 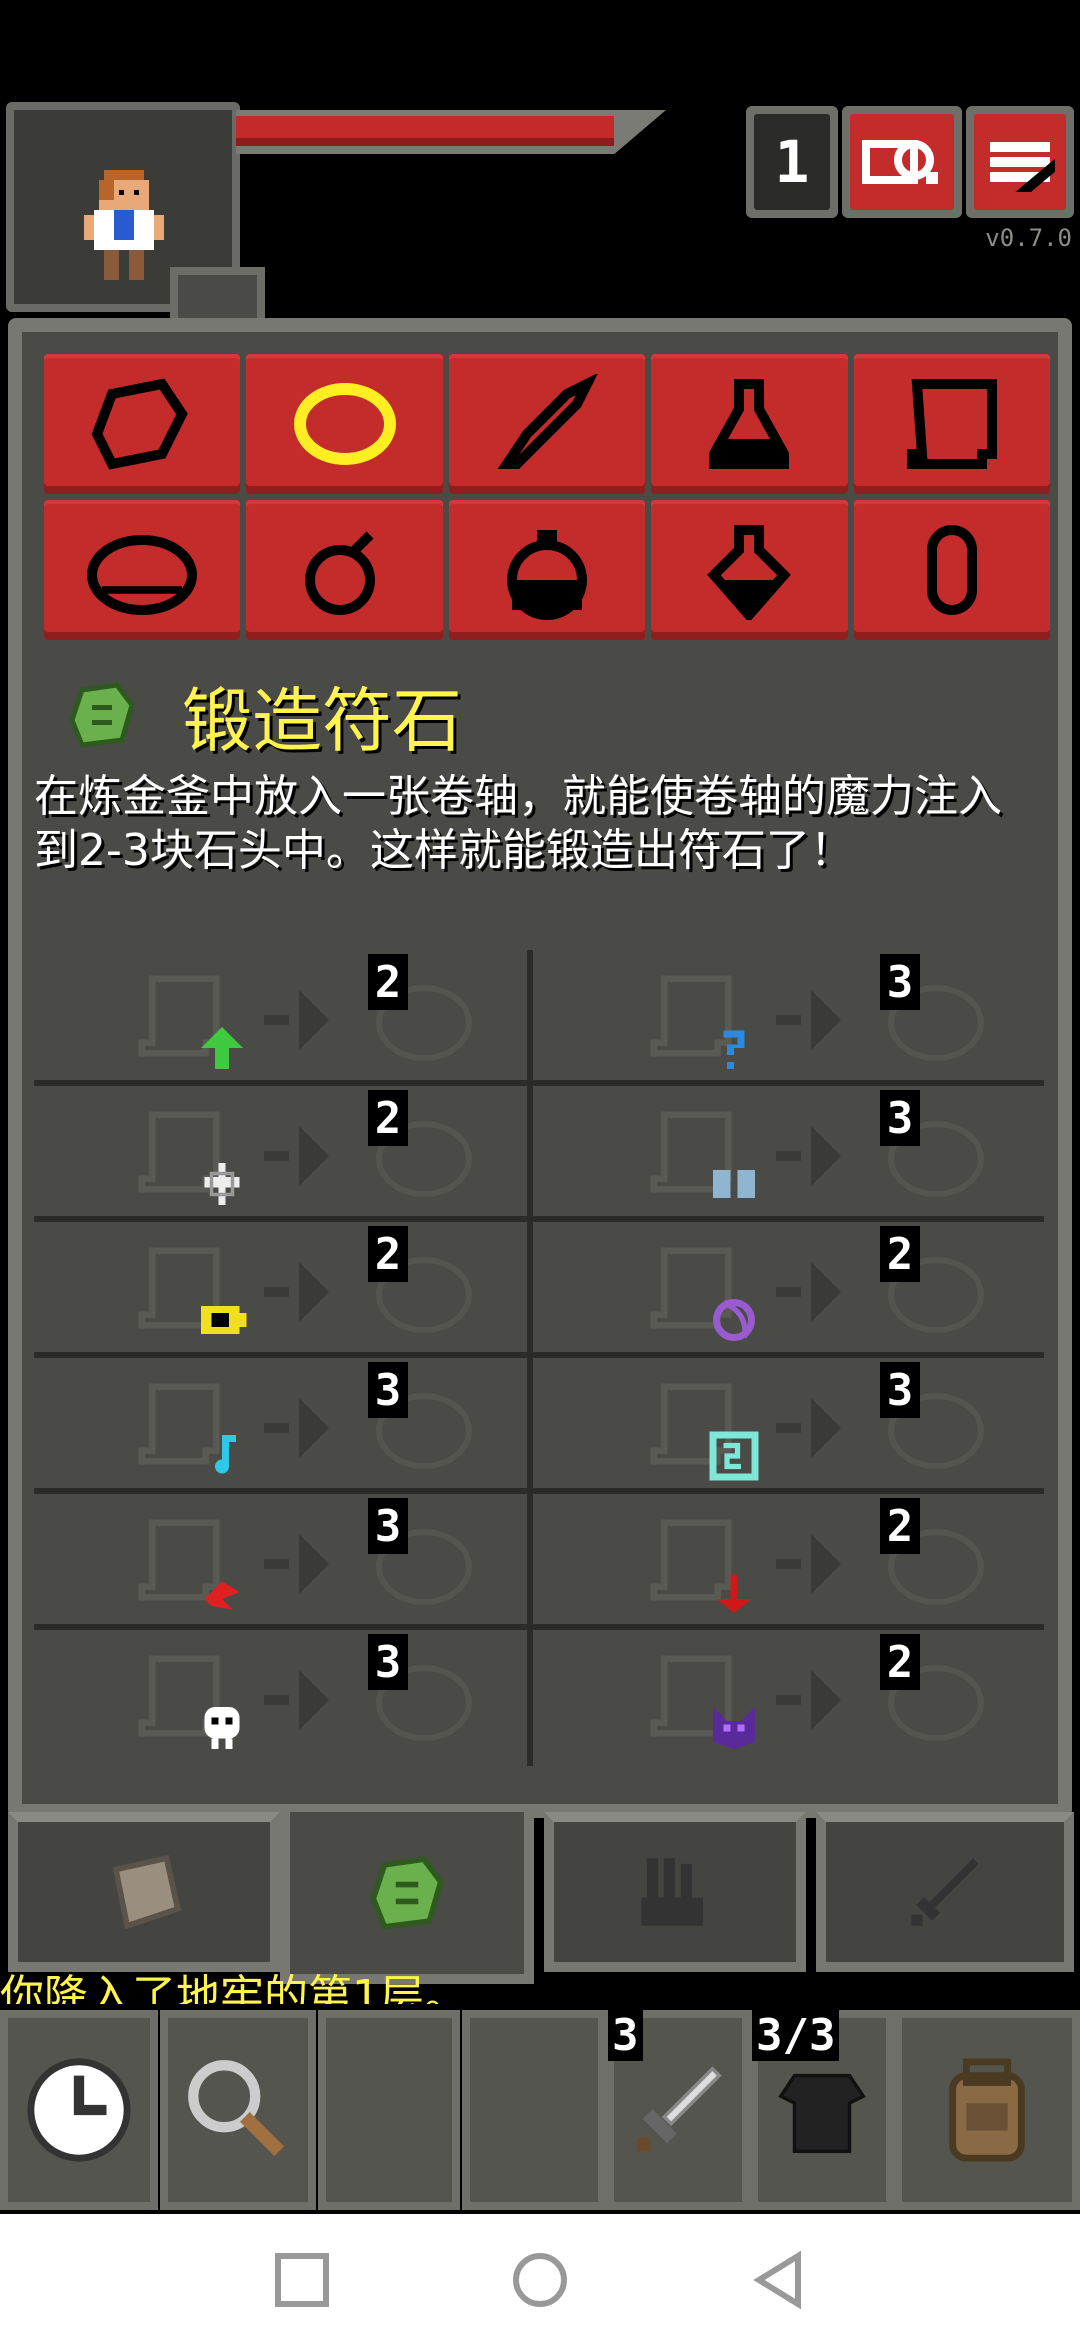 I want to click on category-elixirs, so click(x=749, y=570).